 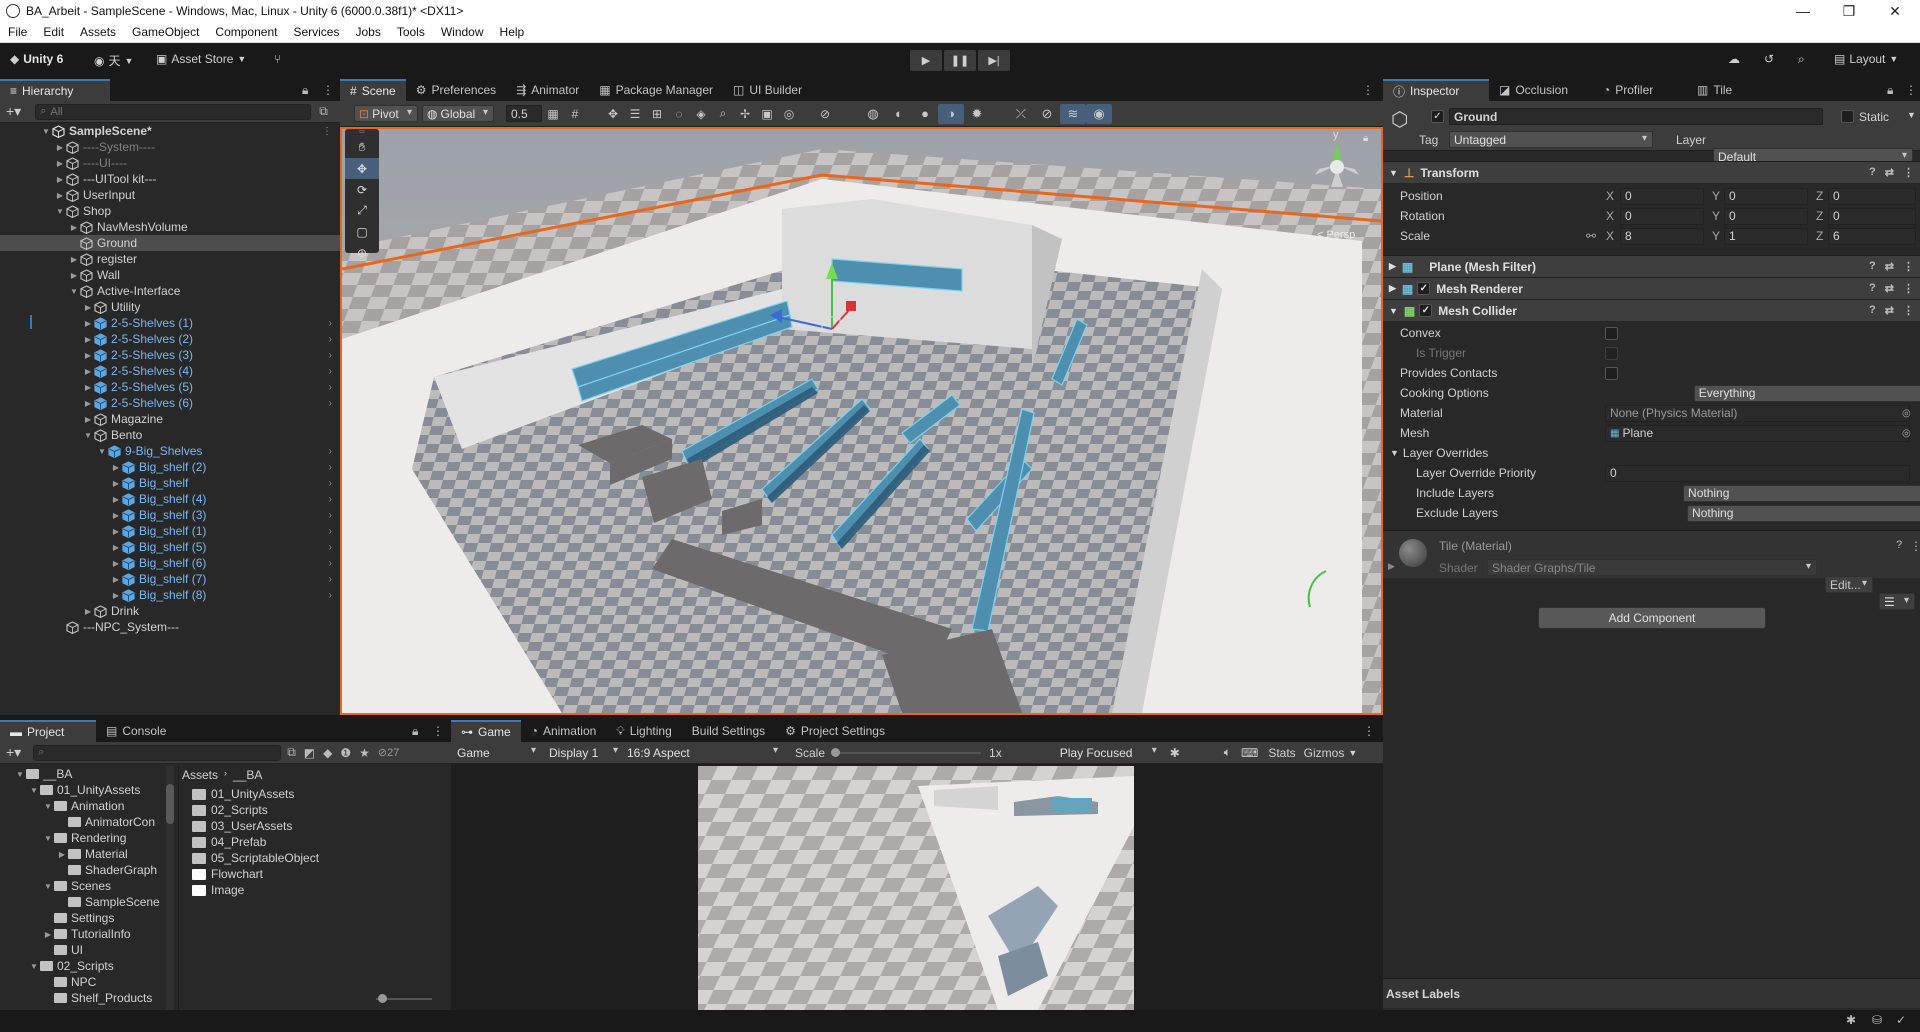 I want to click on hierarchy-row: ▼ Bento, so click(x=170, y=435).